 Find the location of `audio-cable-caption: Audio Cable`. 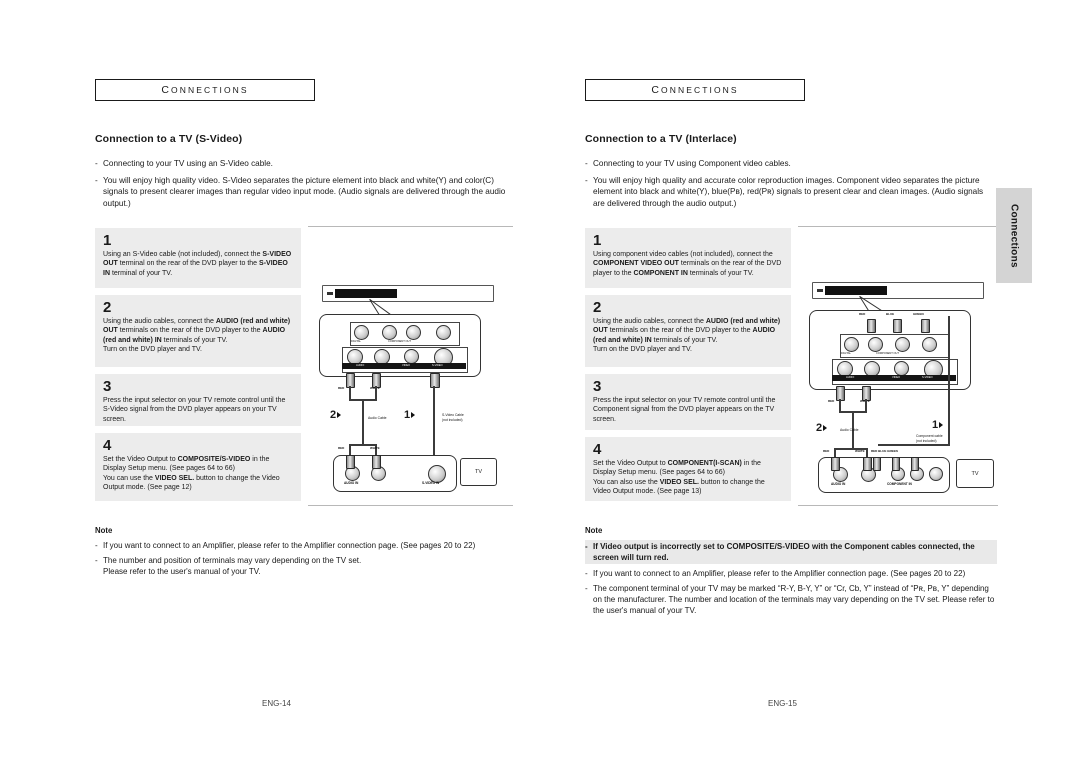

audio-cable-caption: Audio Cable is located at coordinates (377, 418).